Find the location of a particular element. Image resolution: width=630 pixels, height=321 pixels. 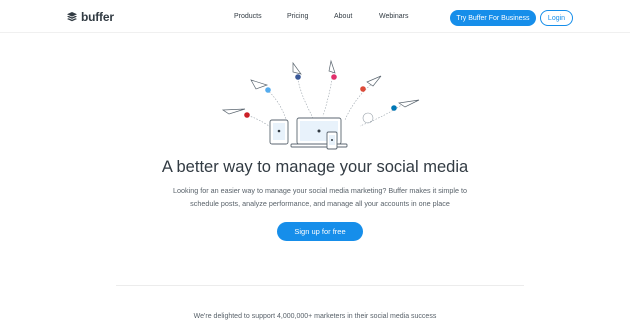

login-button: Login is located at coordinates (556, 18).